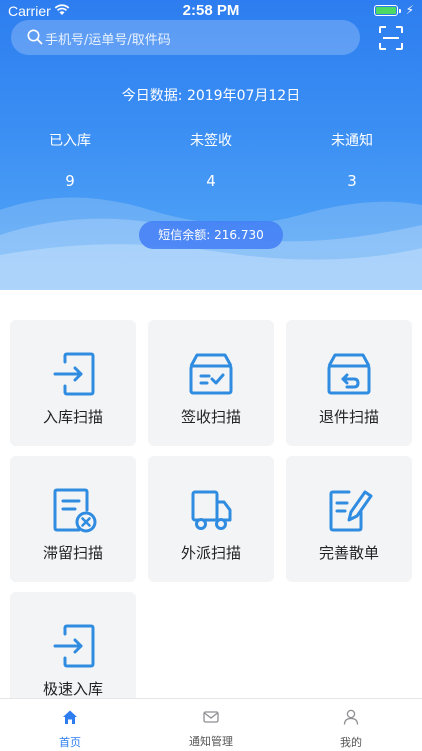 This screenshot has height=751, width=422. I want to click on clock: 2:58 PM, so click(211, 10).